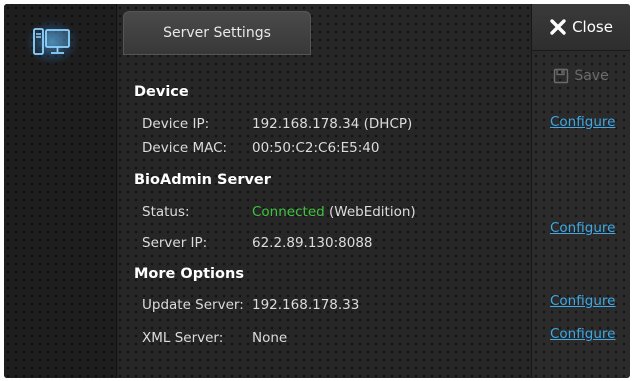  Describe the element at coordinates (166, 212) in the screenshot. I see `status-label: Status:` at that location.